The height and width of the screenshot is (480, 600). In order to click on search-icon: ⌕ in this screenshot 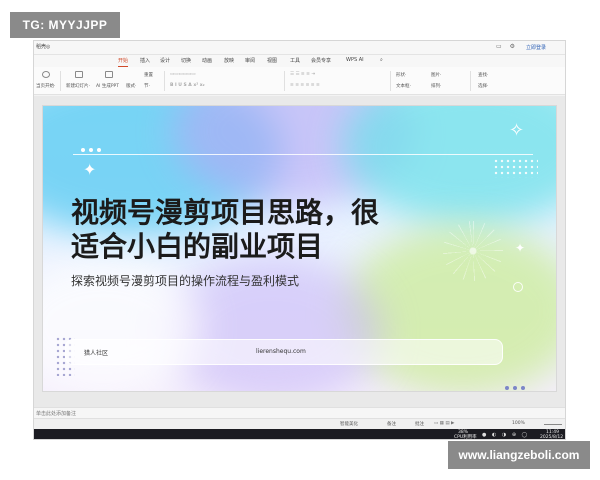, I will do `click(381, 60)`.